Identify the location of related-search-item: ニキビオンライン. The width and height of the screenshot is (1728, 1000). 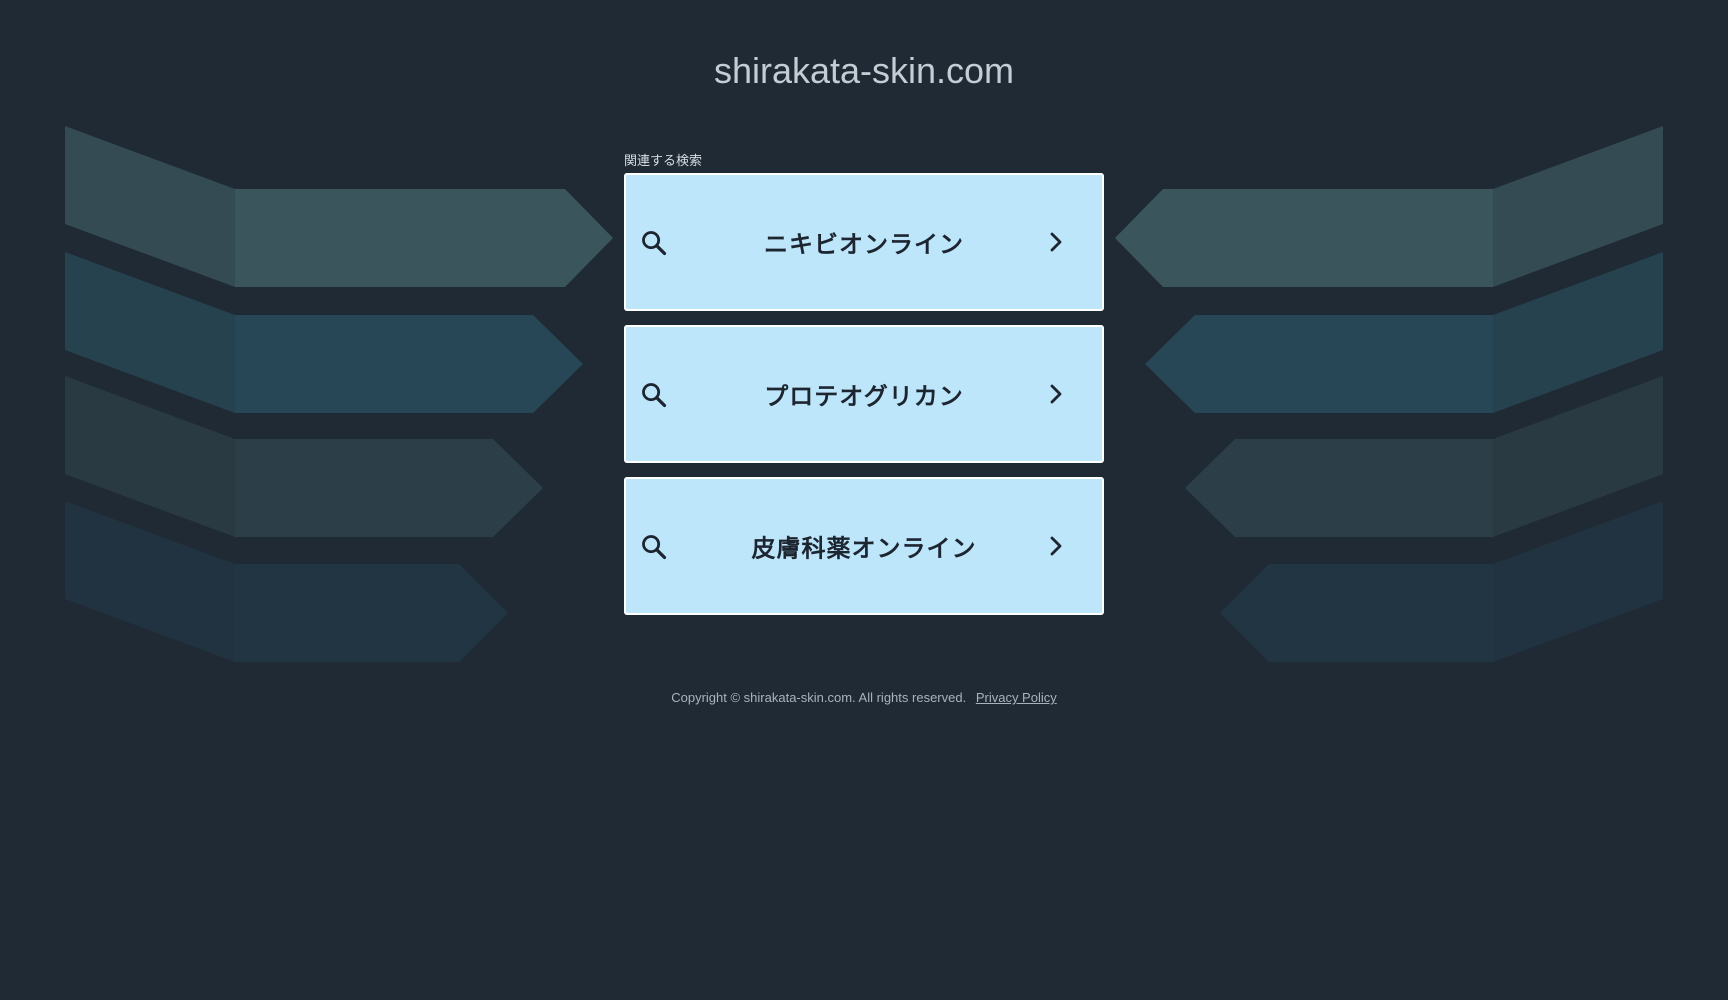
(864, 242).